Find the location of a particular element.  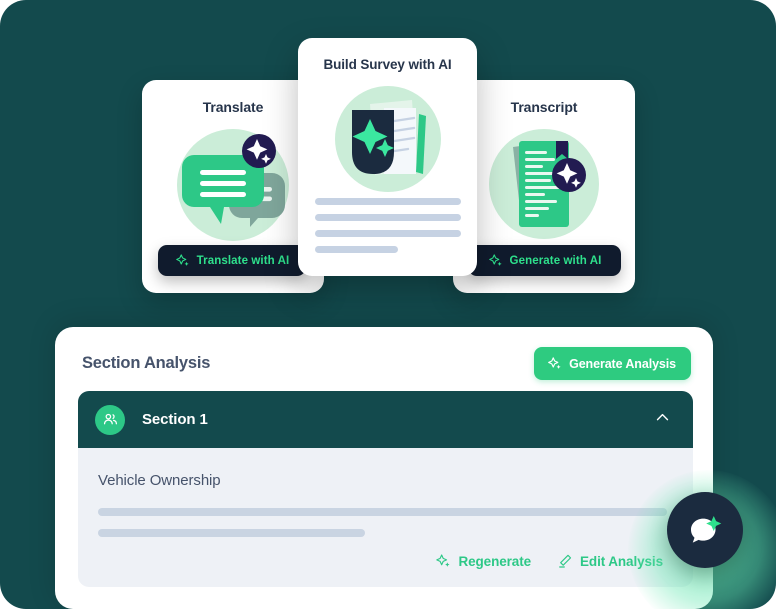

chat-sparkle-icon is located at coordinates (706, 529).